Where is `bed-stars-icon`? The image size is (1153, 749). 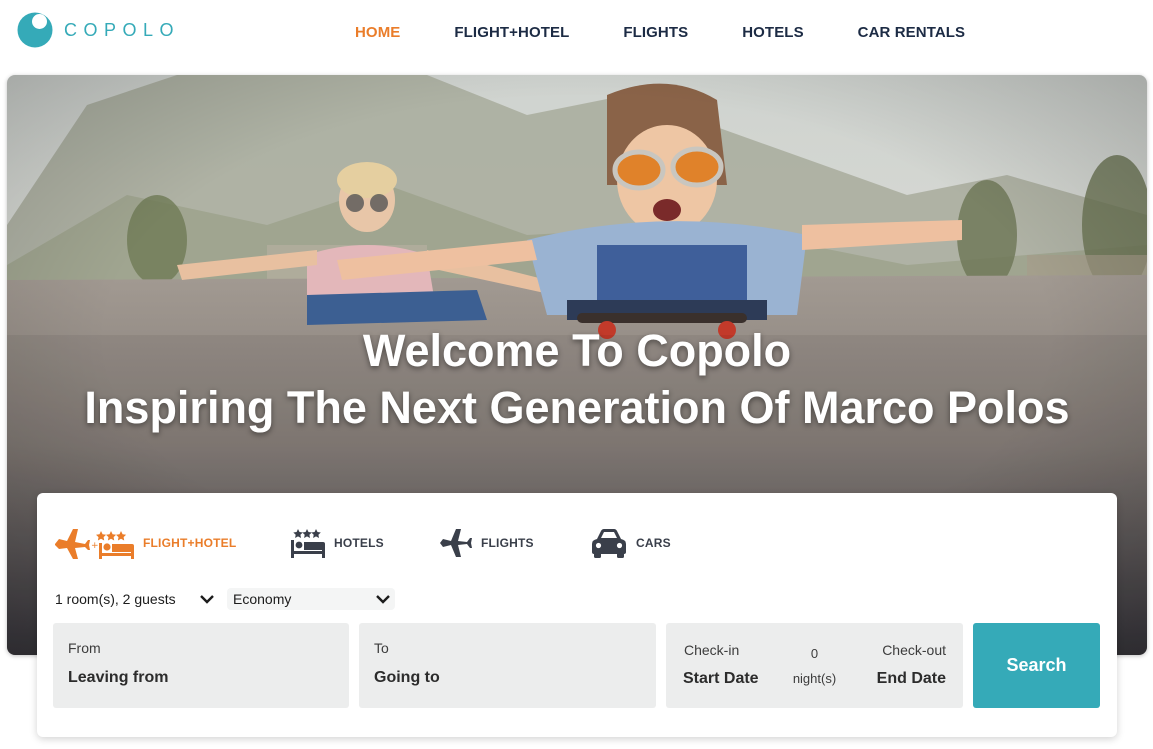 bed-stars-icon is located at coordinates (308, 543).